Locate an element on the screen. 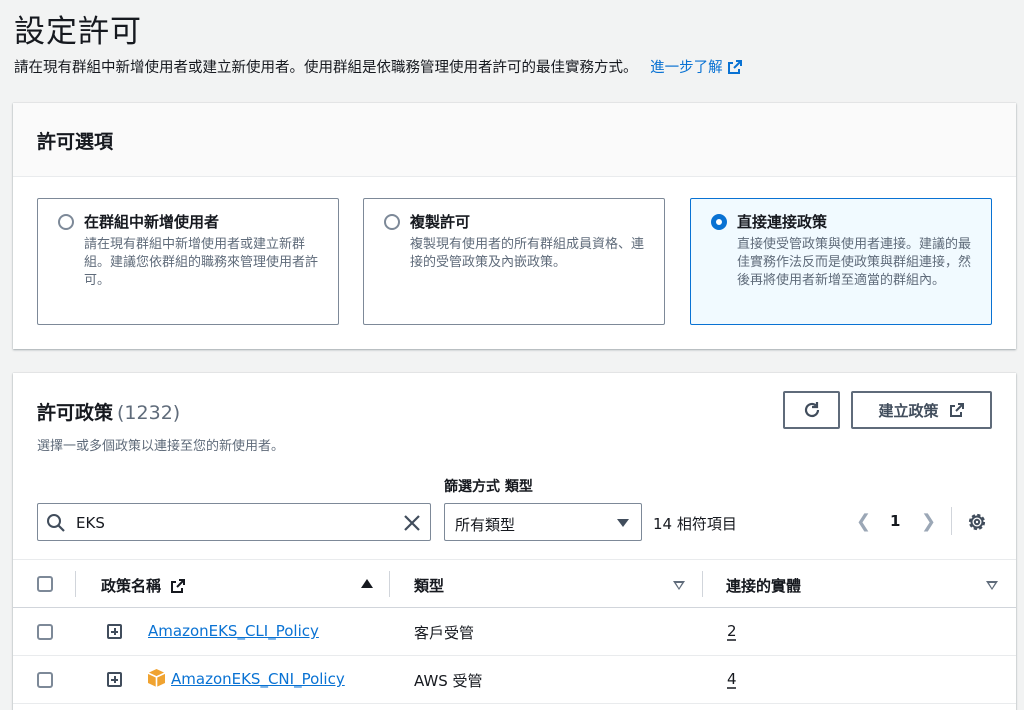 The width and height of the screenshot is (1024, 710). attached-entities-count: 2 is located at coordinates (732, 631).